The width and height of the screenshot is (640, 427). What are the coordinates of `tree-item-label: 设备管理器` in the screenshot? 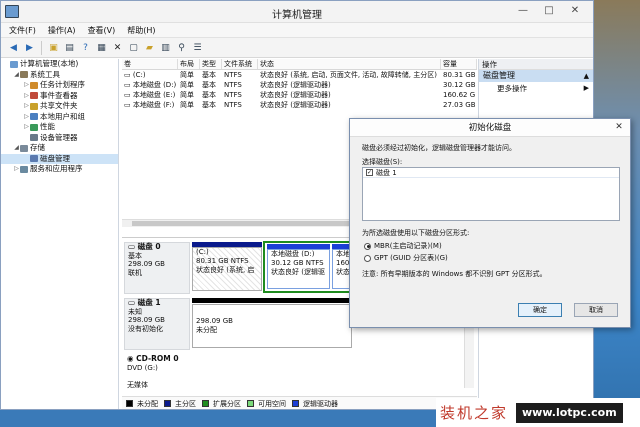 It's located at (59, 137).